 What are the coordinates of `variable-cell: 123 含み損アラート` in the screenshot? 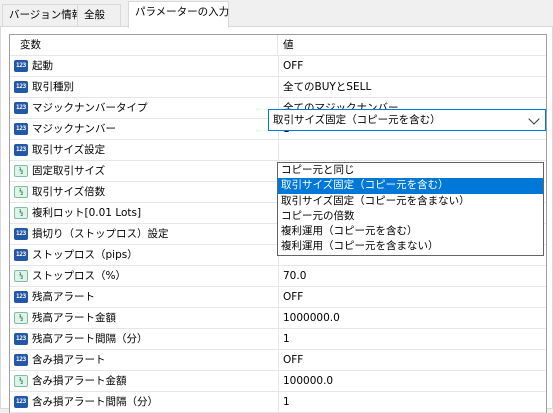 It's located at (144, 360).